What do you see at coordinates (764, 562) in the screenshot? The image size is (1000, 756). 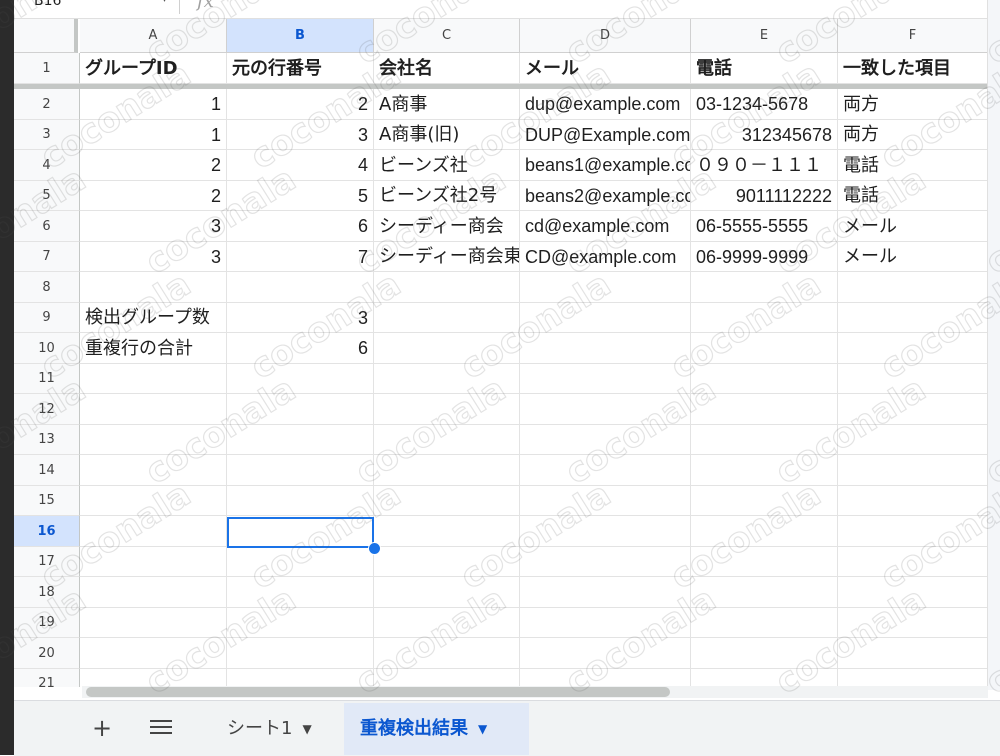 I see `cell-e17` at bounding box center [764, 562].